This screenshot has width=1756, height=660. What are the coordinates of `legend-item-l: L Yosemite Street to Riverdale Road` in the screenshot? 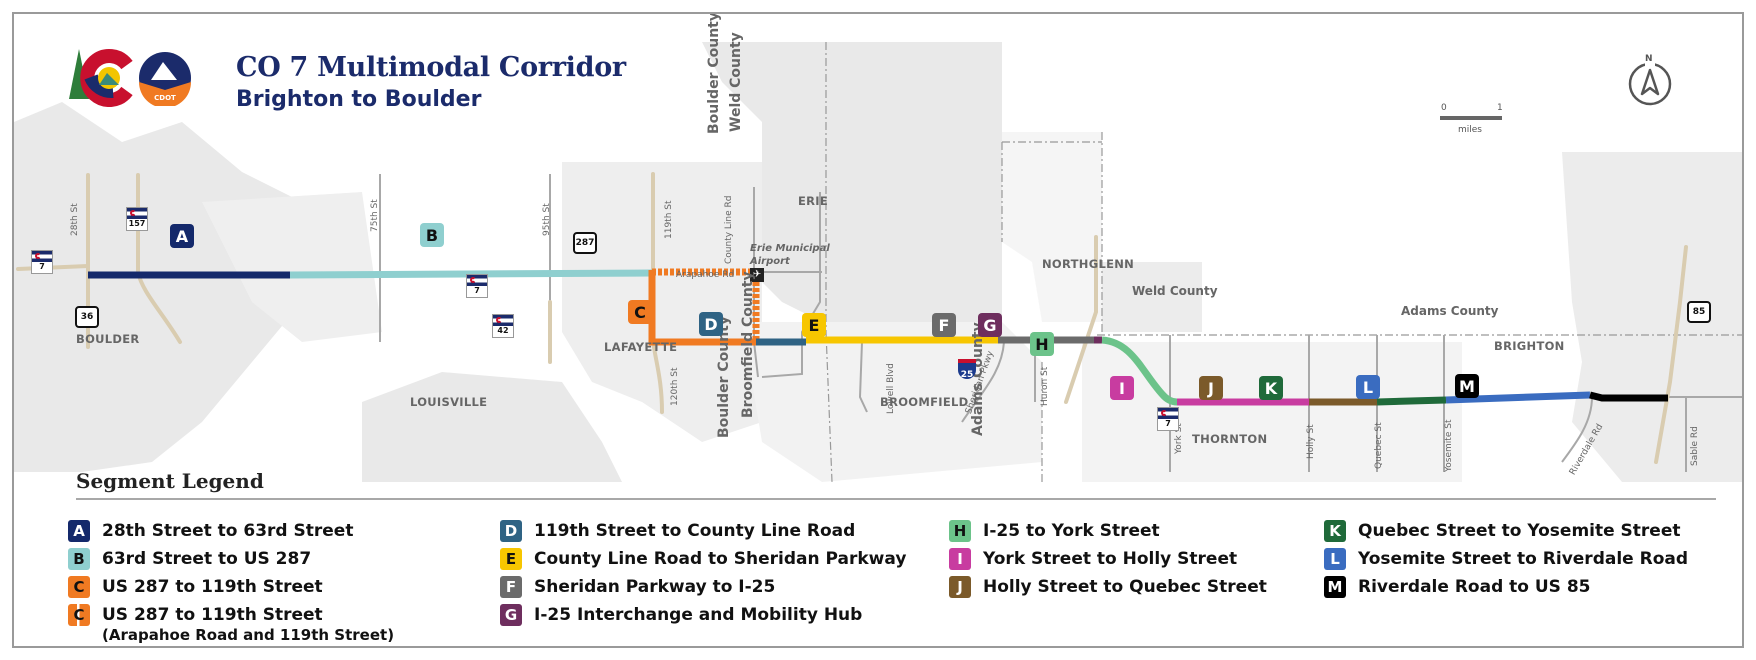 It's located at (1506, 559).